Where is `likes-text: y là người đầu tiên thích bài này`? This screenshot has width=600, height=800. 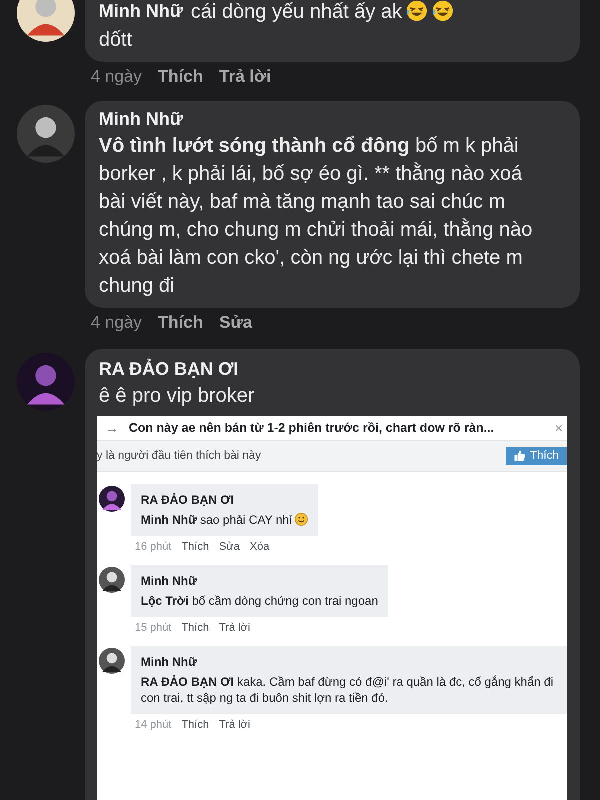
likes-text: y là người đầu tiên thích bài này is located at coordinates (179, 456).